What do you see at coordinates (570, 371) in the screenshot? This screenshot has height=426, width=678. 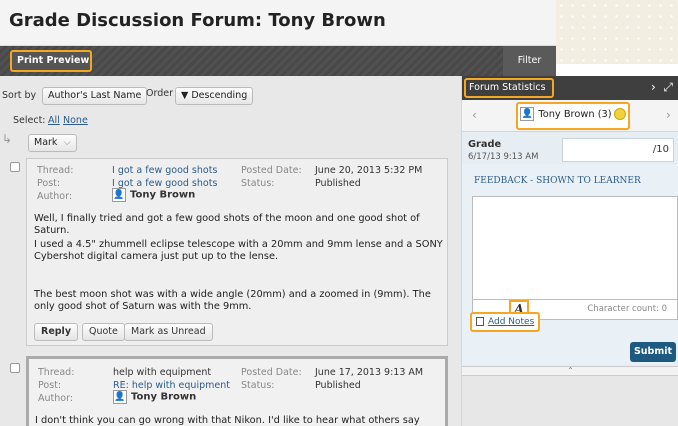 I see `collapse-handle: ⌃` at bounding box center [570, 371].